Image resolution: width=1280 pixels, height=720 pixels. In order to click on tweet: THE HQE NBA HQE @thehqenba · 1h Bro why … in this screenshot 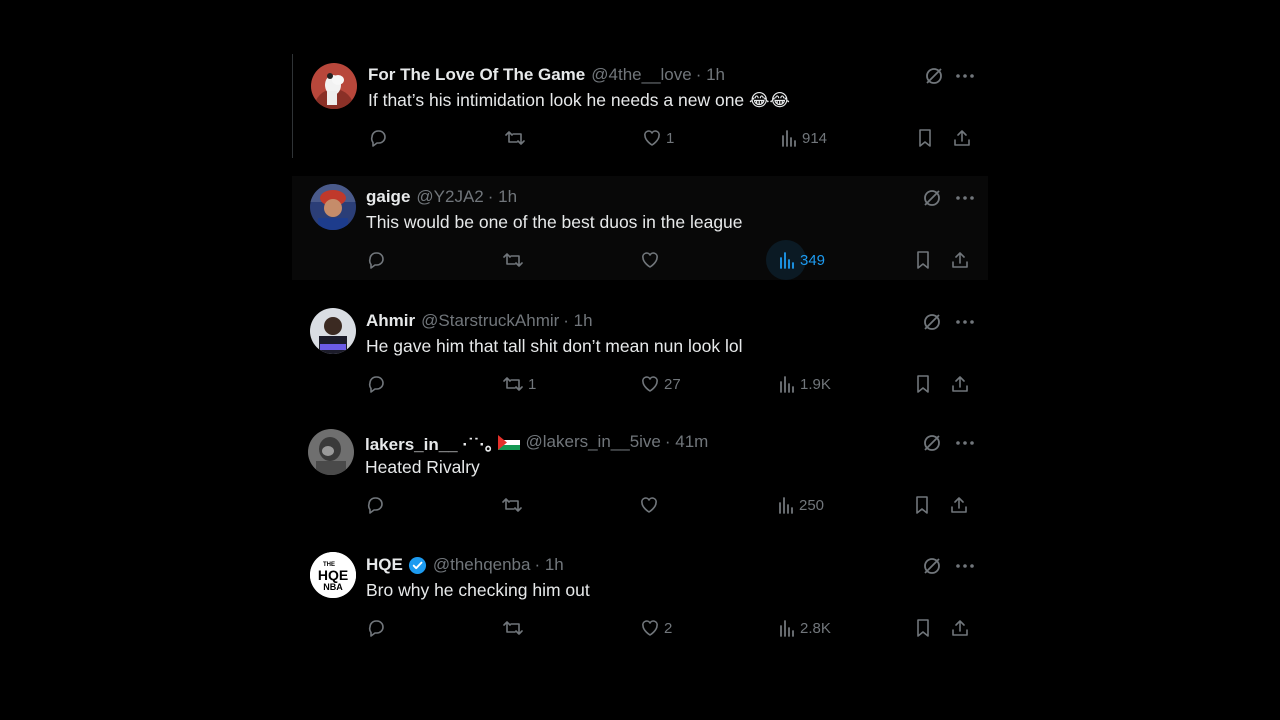, I will do `click(640, 596)`.